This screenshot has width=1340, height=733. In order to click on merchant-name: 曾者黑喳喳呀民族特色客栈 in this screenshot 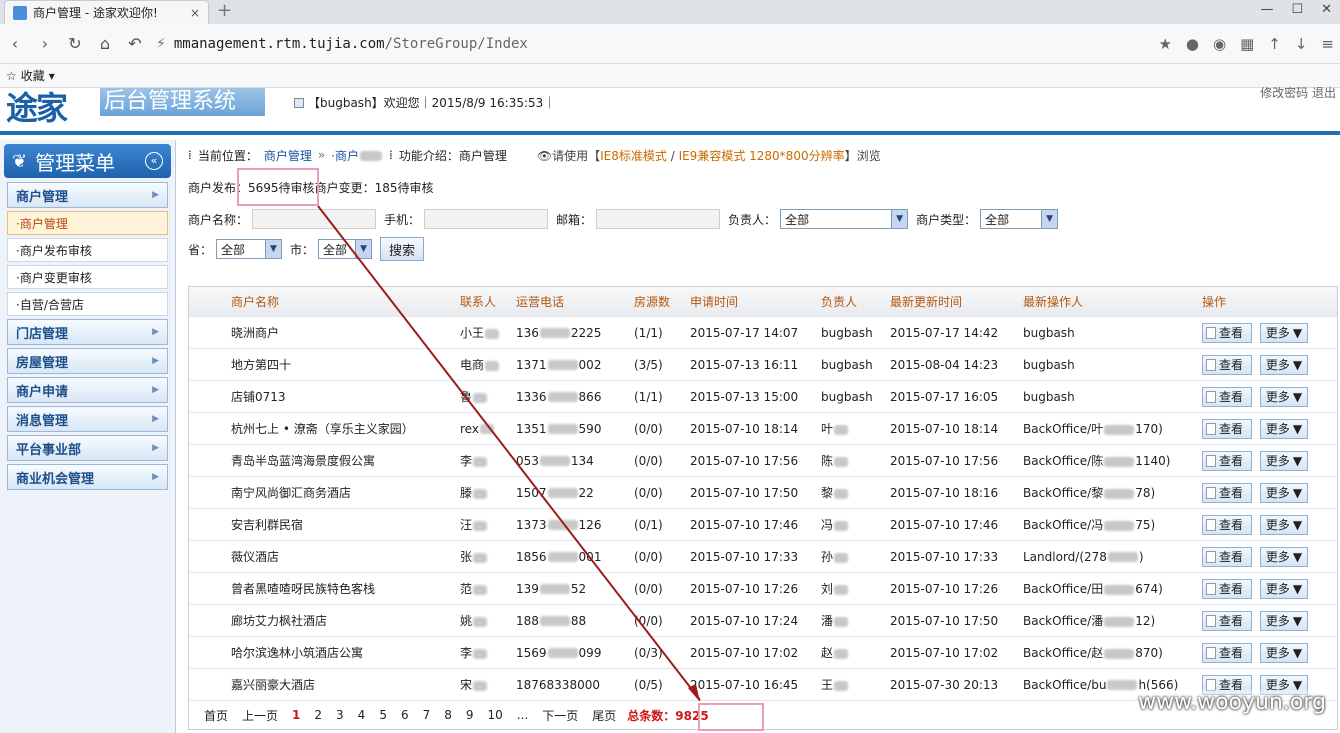, I will do `click(303, 589)`.